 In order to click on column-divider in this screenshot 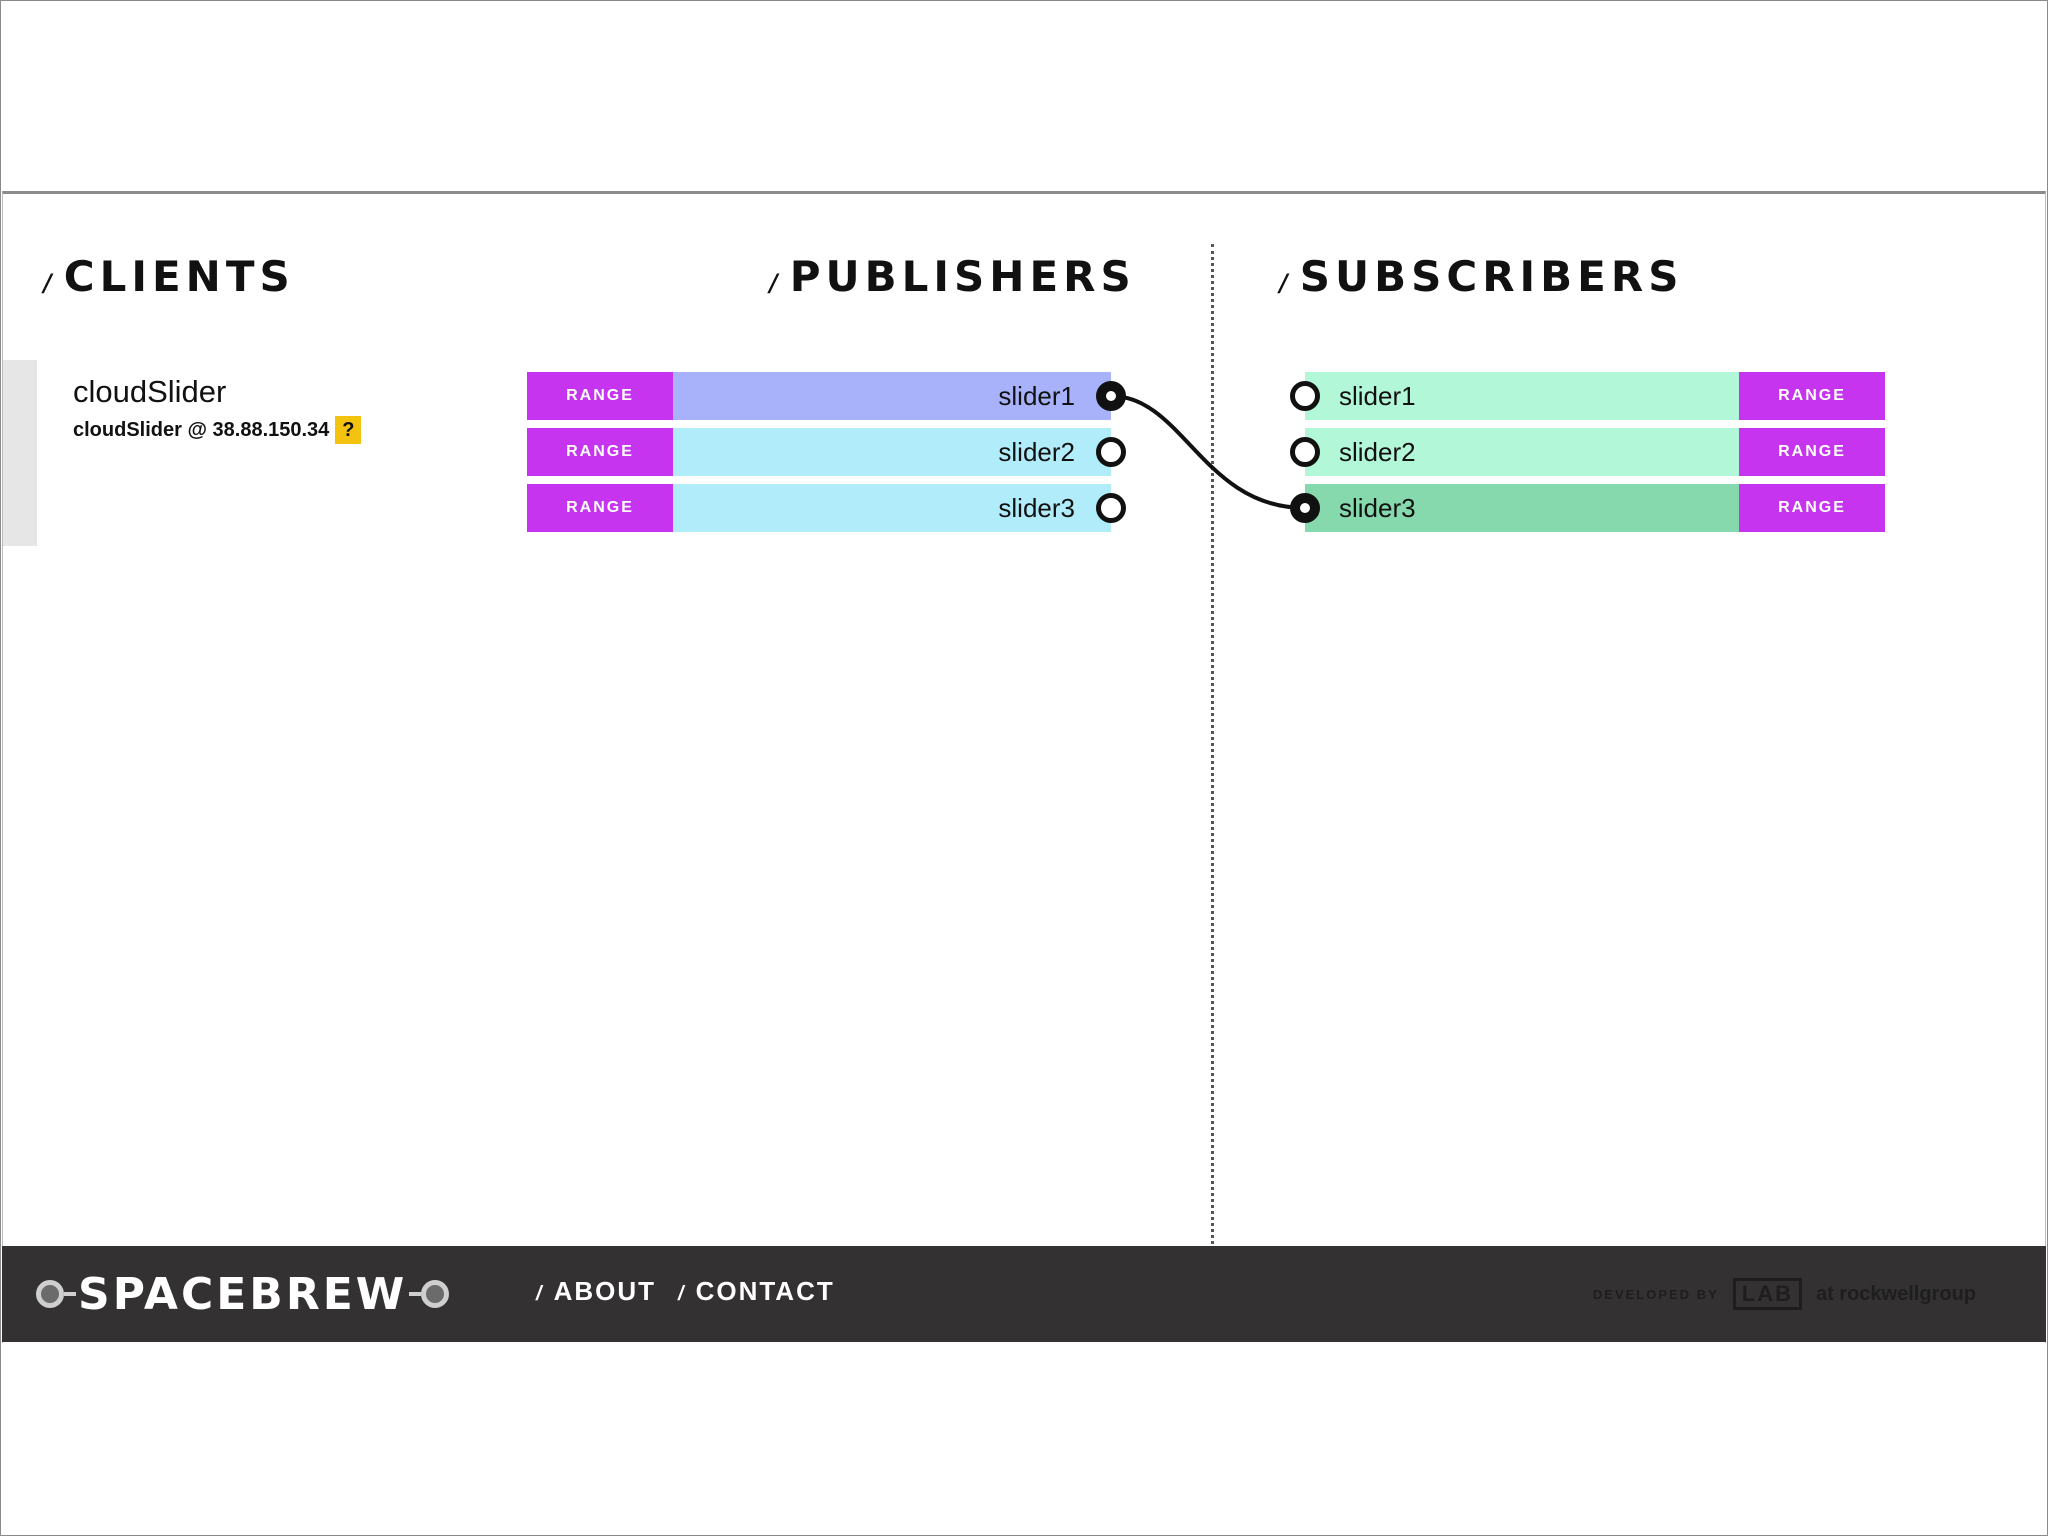, I will do `click(1212, 744)`.